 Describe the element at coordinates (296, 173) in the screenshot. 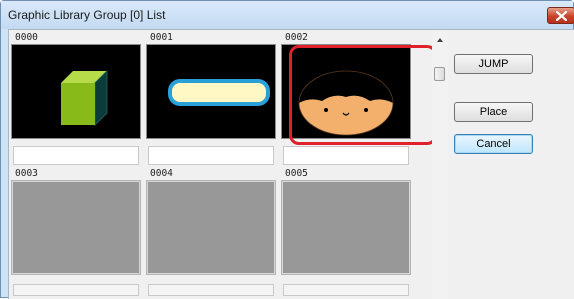

I see `tile-number: 0005` at that location.